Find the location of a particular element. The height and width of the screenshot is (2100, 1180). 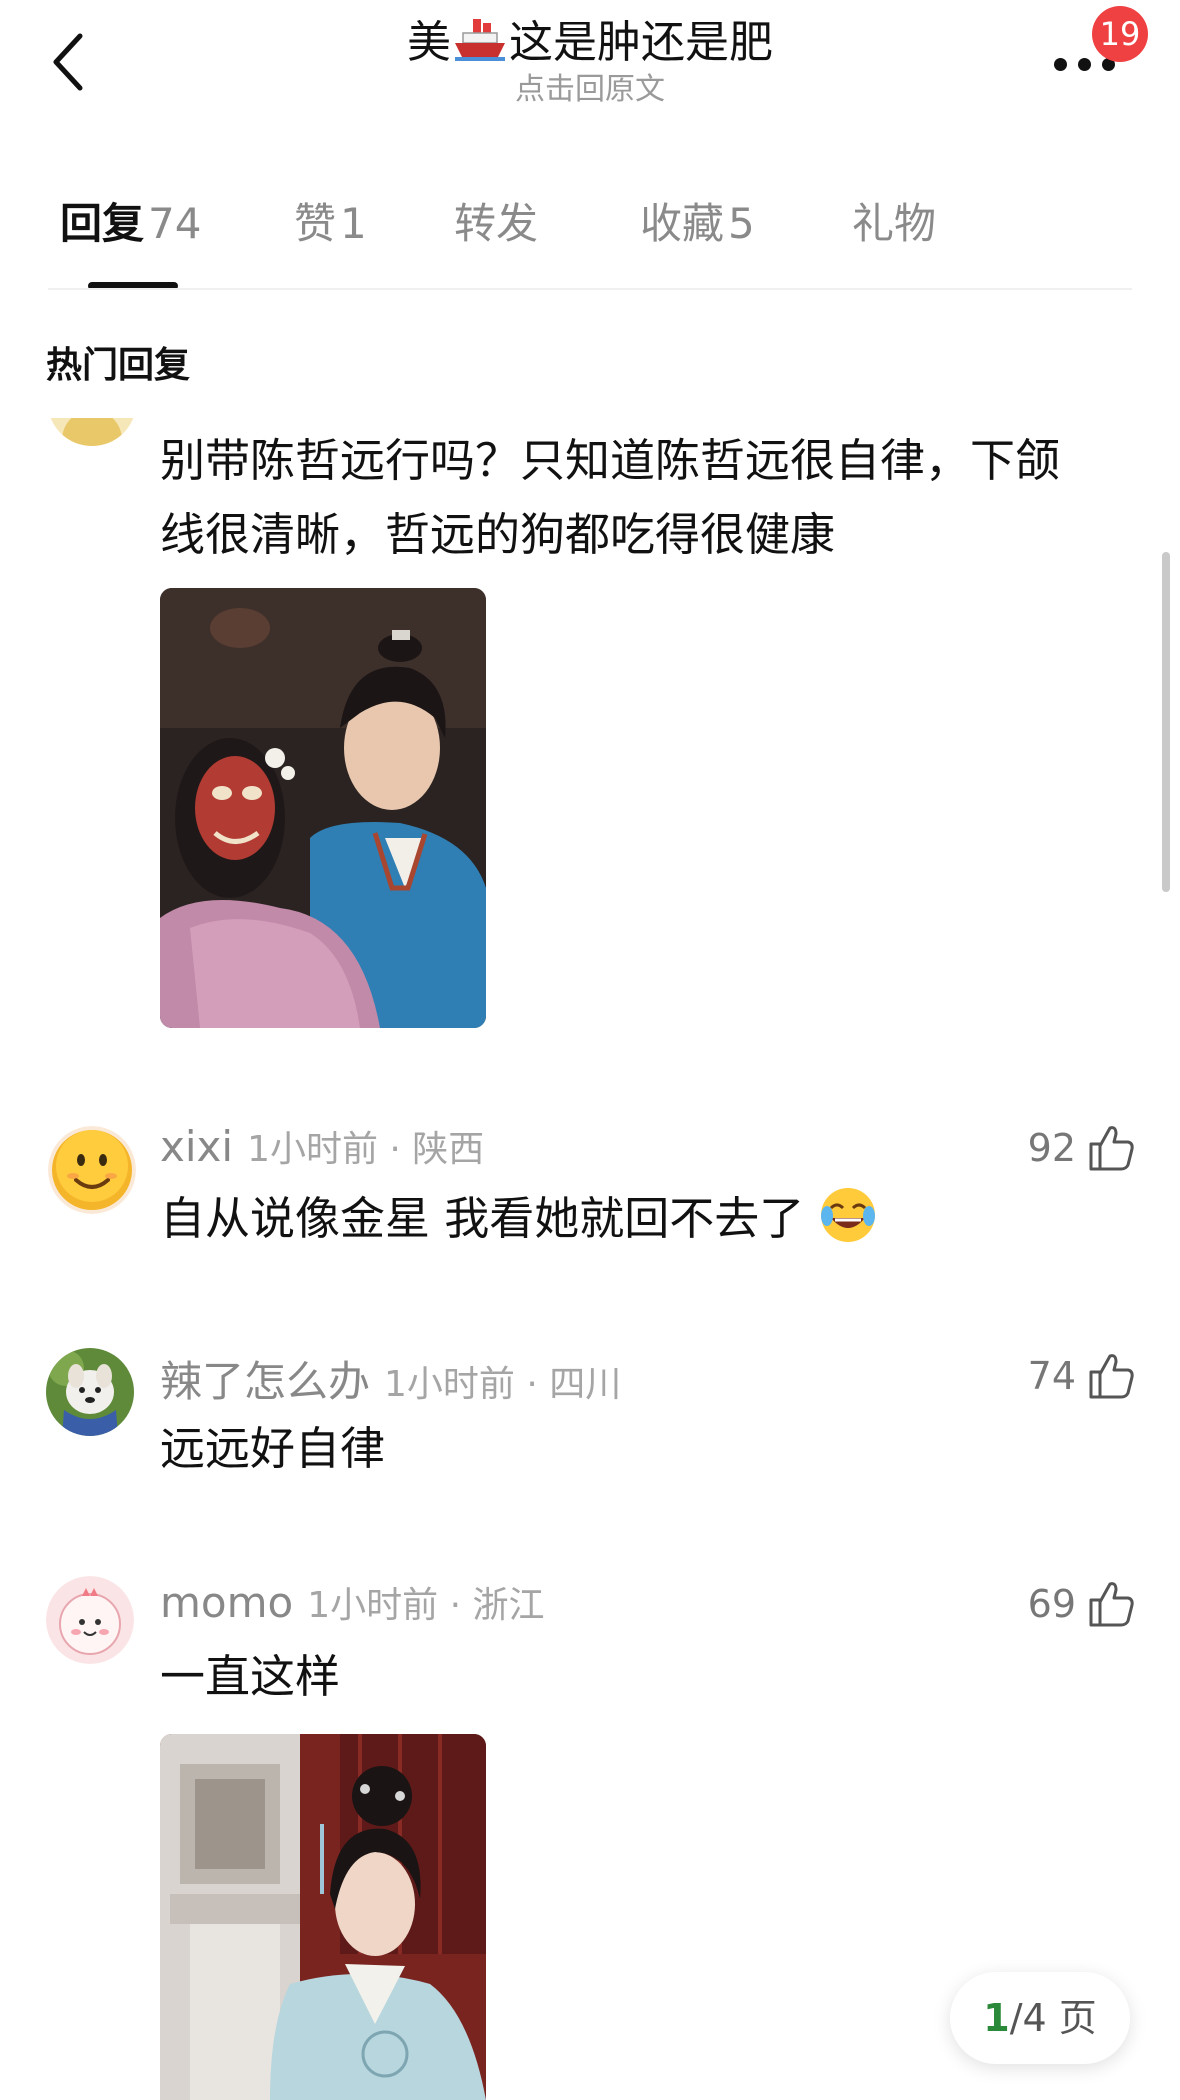

scrollbar is located at coordinates (1166, 722).